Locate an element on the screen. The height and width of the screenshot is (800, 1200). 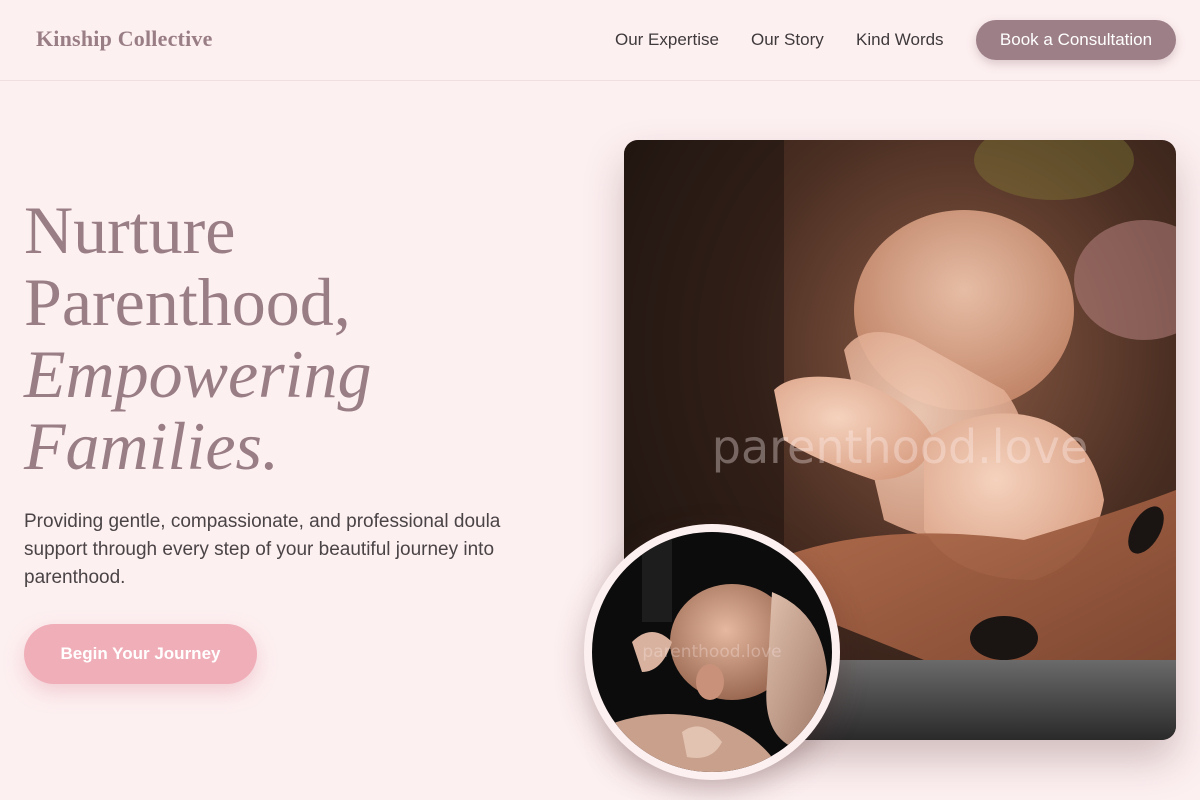
circle-photo-watermark: parenthood.love is located at coordinates (712, 652).